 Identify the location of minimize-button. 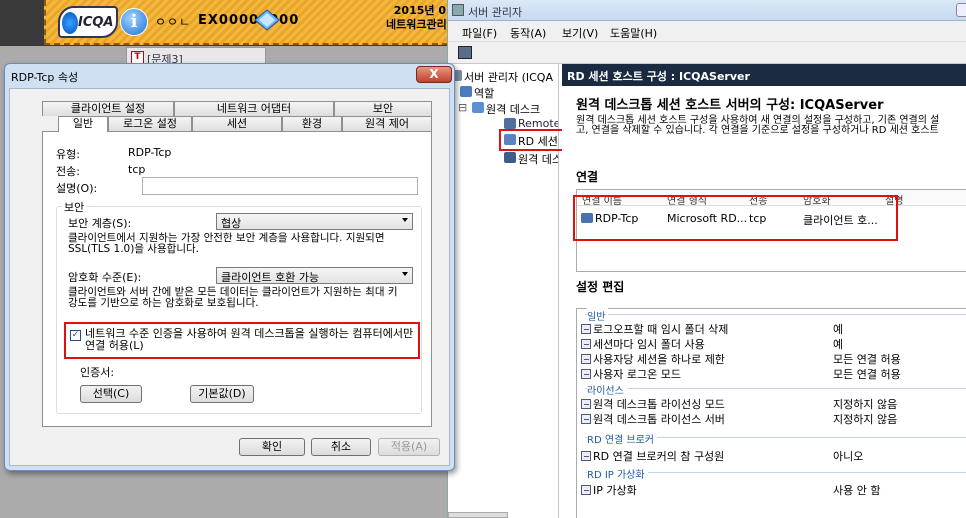
(961, 10).